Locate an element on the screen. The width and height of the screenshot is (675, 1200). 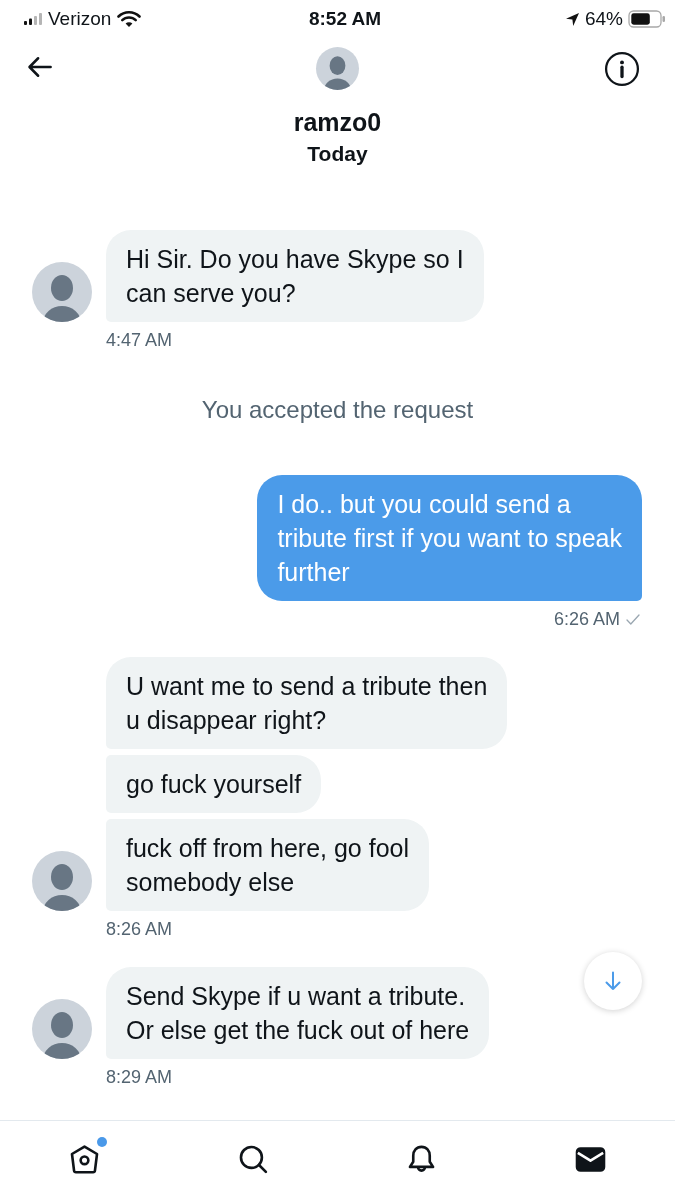
wifi-icon is located at coordinates (129, 19).